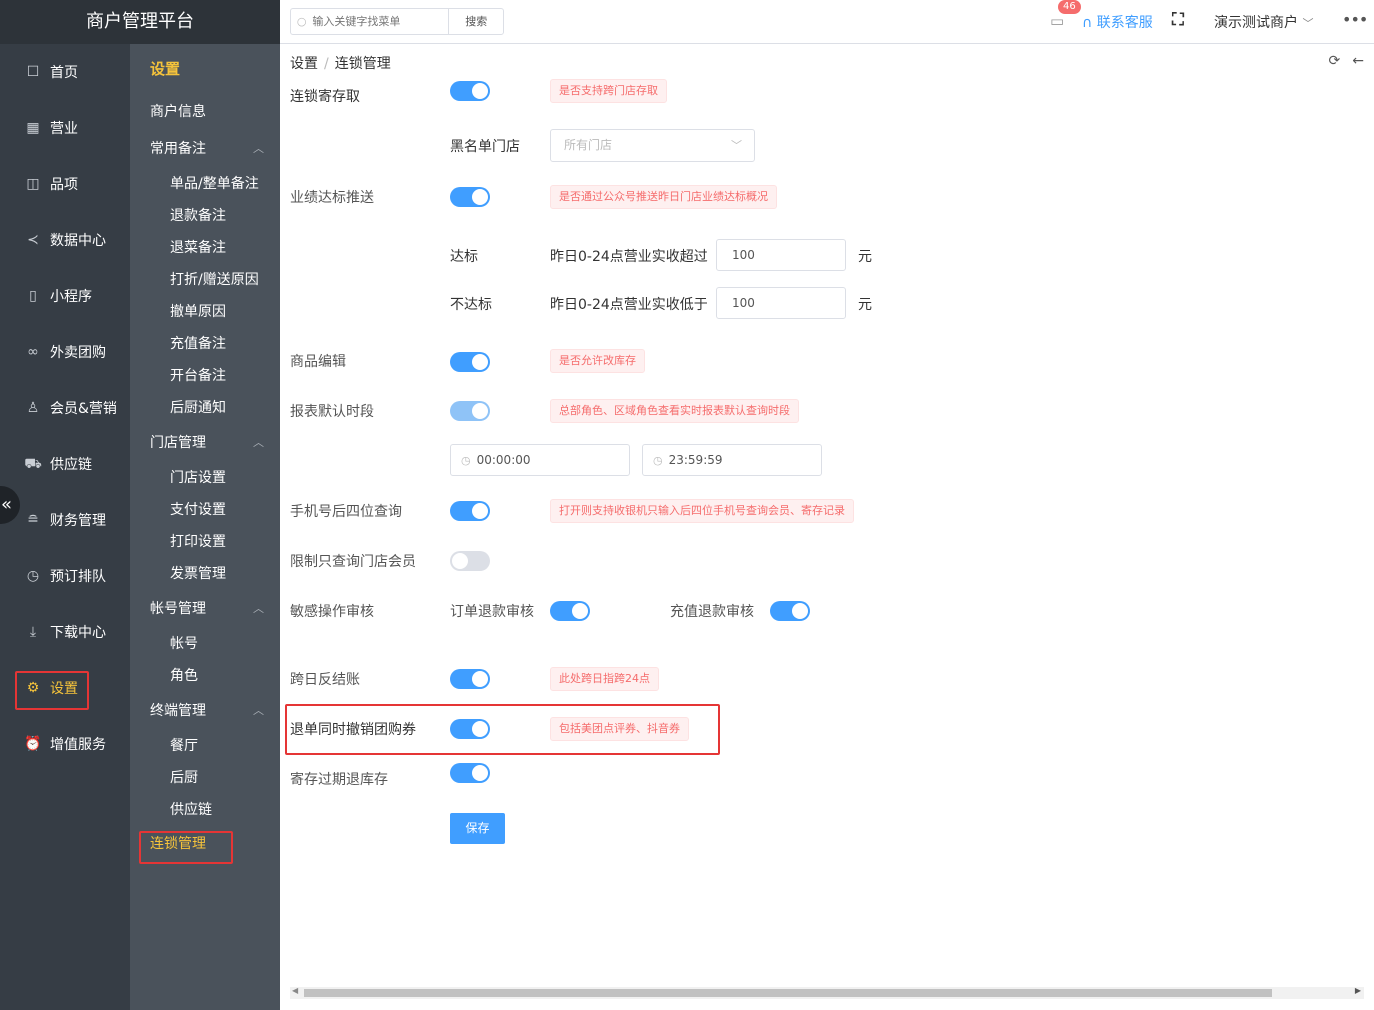  Describe the element at coordinates (205, 312) in the screenshot. I see `submenu-item: 撤单原因` at that location.